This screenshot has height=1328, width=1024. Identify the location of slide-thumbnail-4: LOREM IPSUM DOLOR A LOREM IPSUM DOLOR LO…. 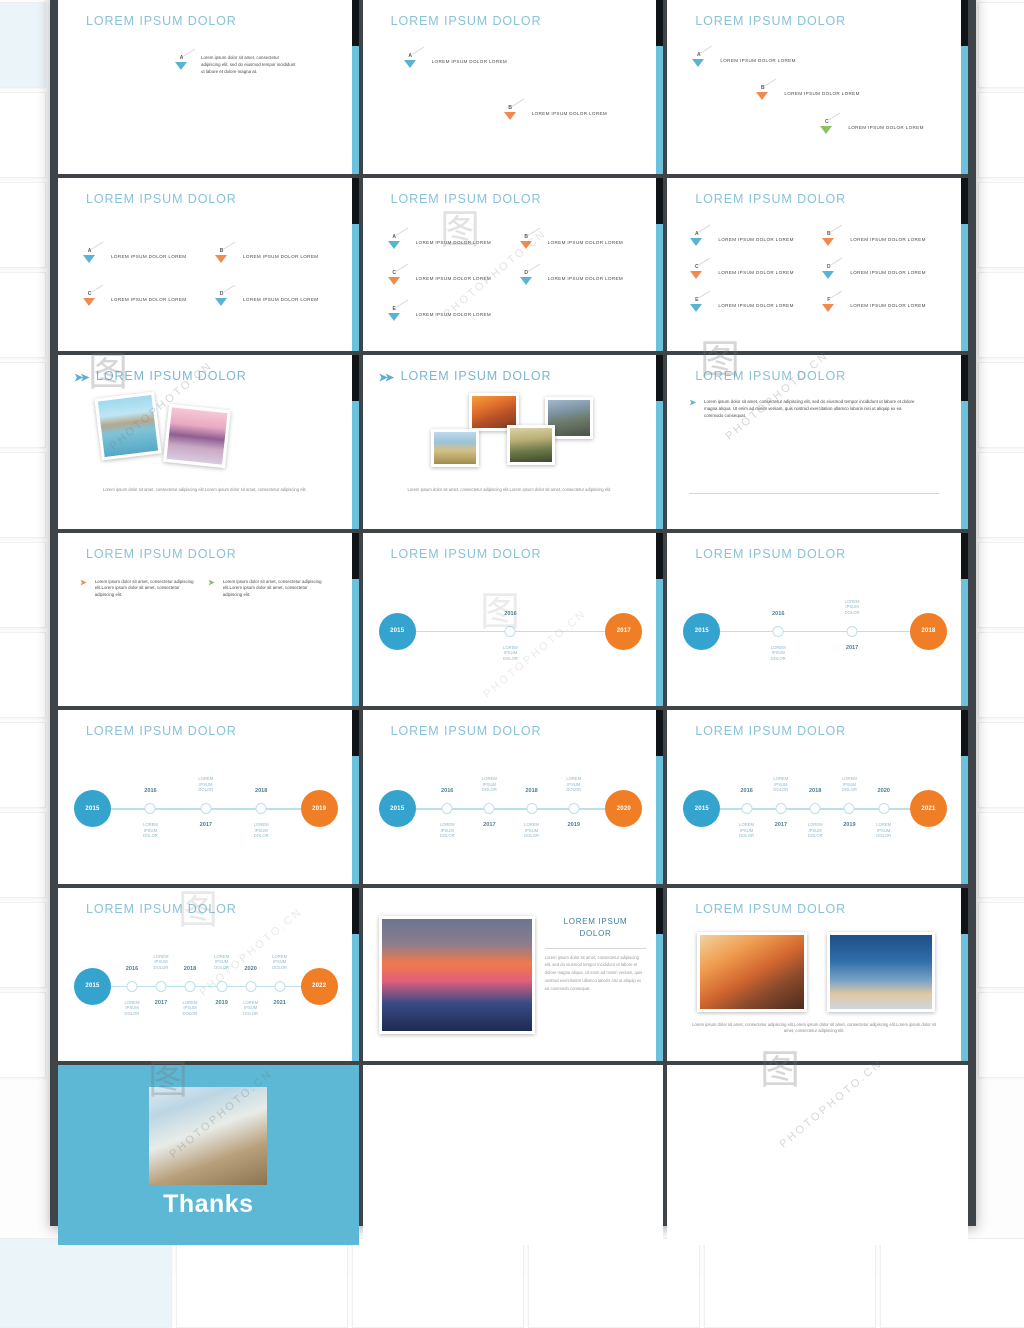
(208, 265).